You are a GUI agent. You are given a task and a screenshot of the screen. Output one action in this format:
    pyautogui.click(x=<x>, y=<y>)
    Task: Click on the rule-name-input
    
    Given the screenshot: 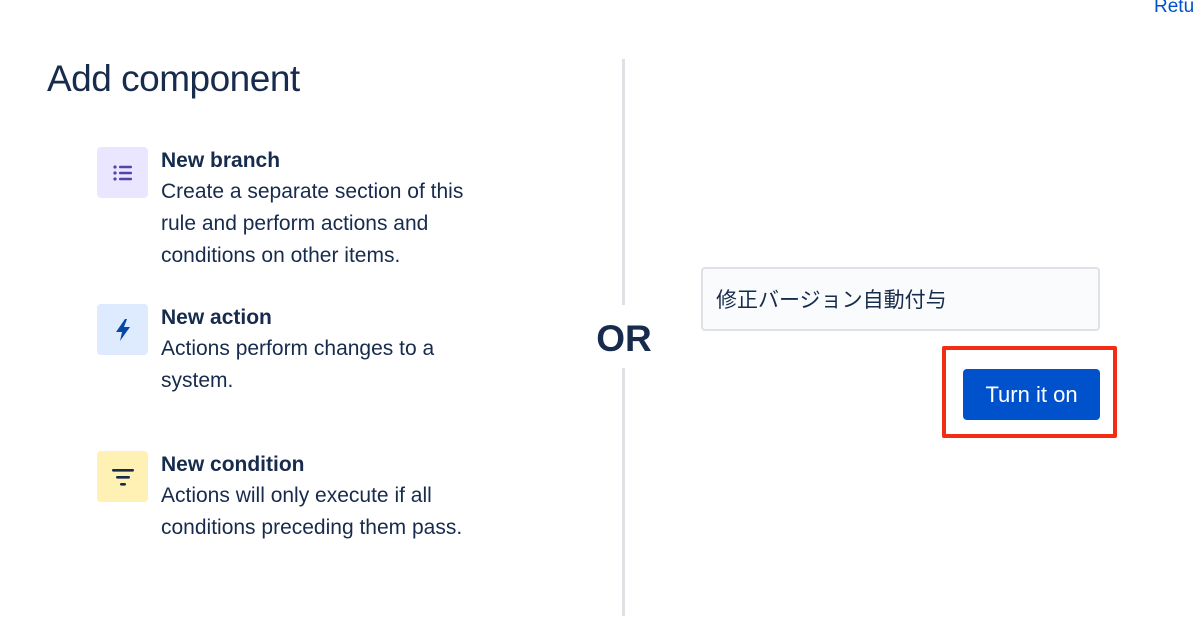 What is the action you would take?
    pyautogui.click(x=900, y=299)
    